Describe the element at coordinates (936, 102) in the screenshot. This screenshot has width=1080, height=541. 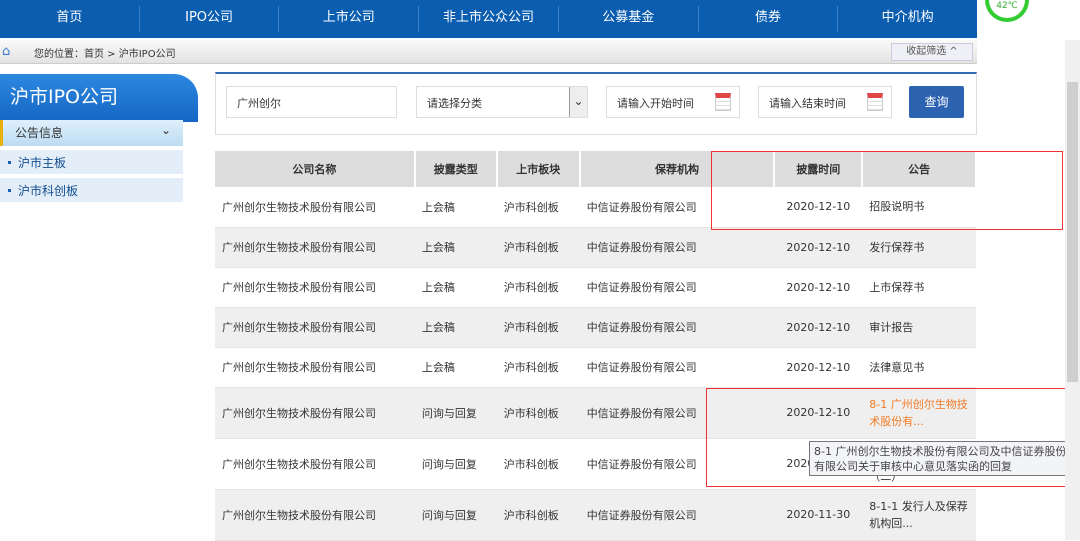
I see `query-button: 查询` at that location.